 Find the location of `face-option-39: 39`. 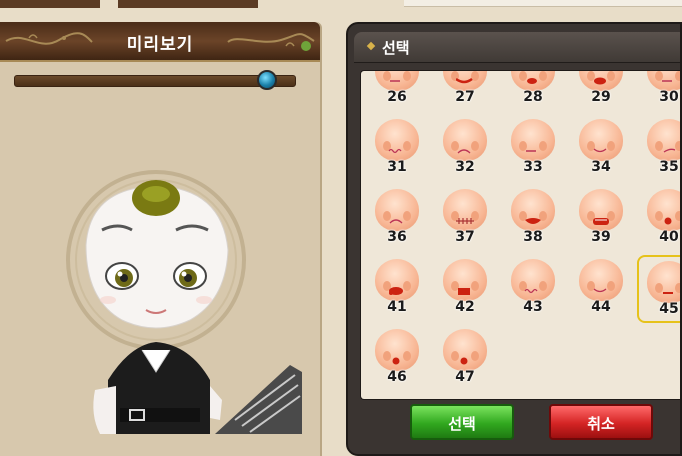

face-option-39: 39 is located at coordinates (601, 219).